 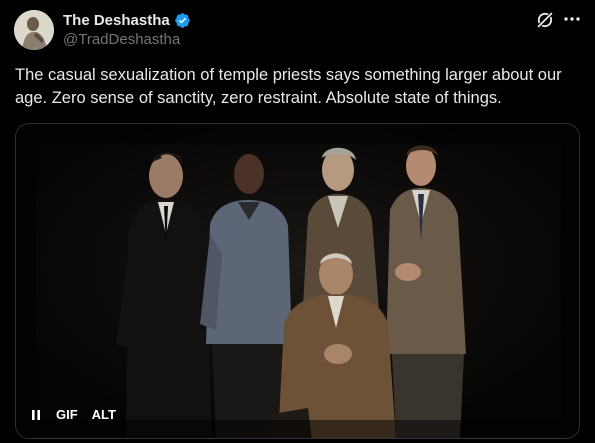 I want to click on author-name-row: The Deshastha, so click(x=127, y=20).